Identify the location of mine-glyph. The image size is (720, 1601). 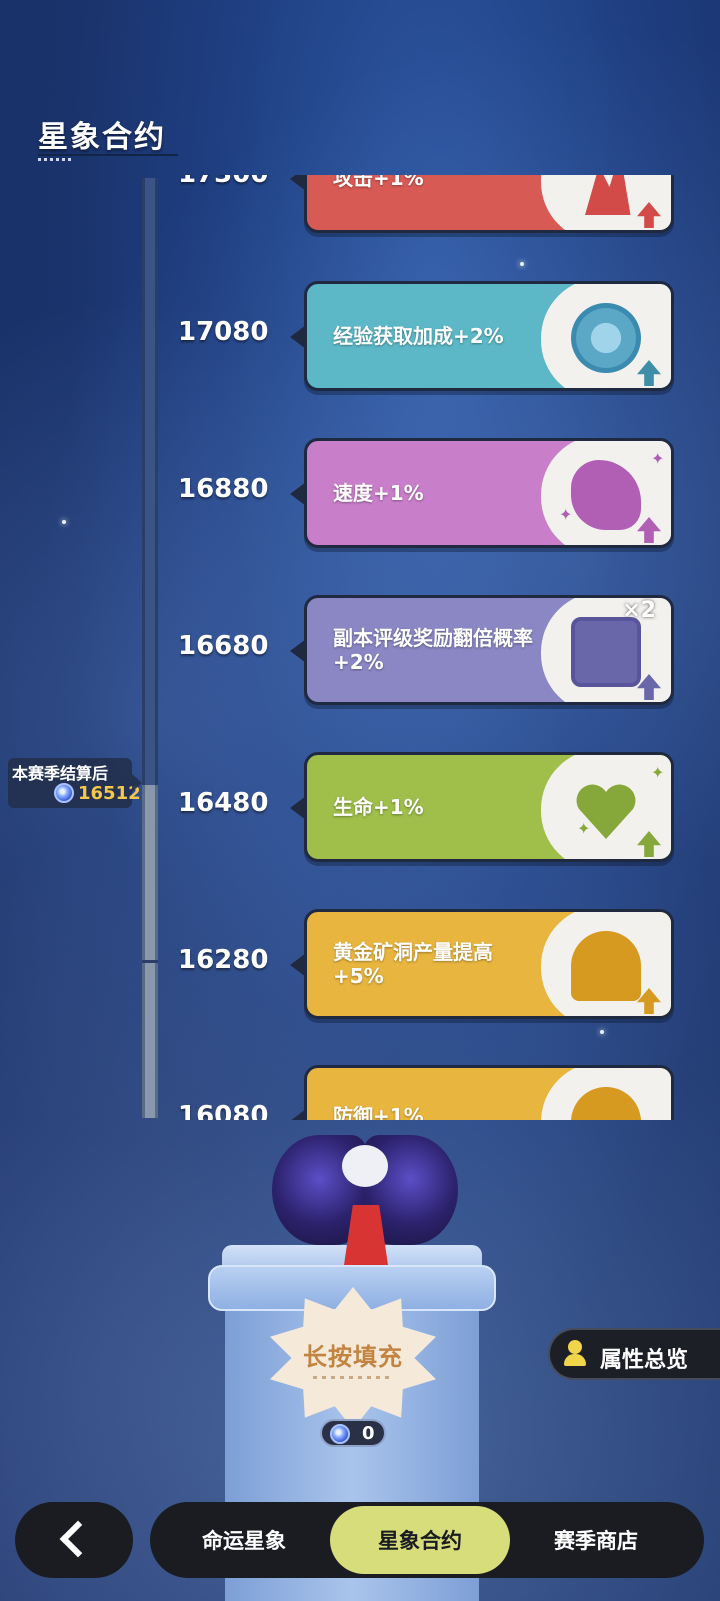
(606, 966).